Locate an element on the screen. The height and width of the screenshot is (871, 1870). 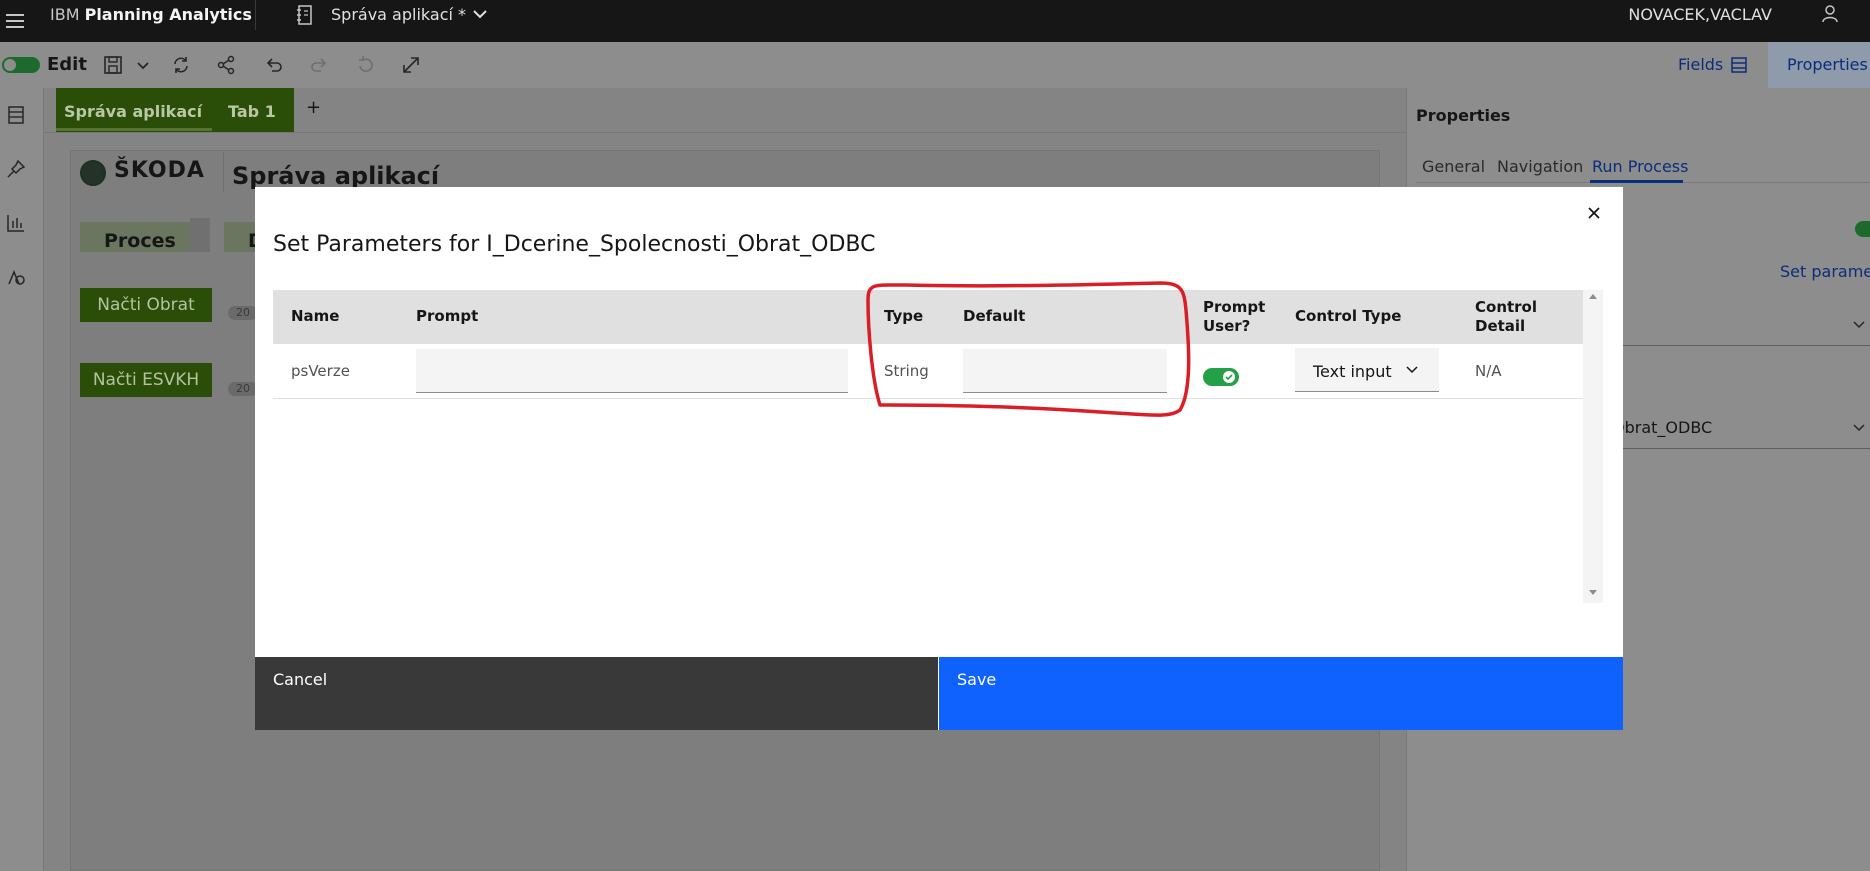
run-process-toggle is located at coordinates (1862, 229).